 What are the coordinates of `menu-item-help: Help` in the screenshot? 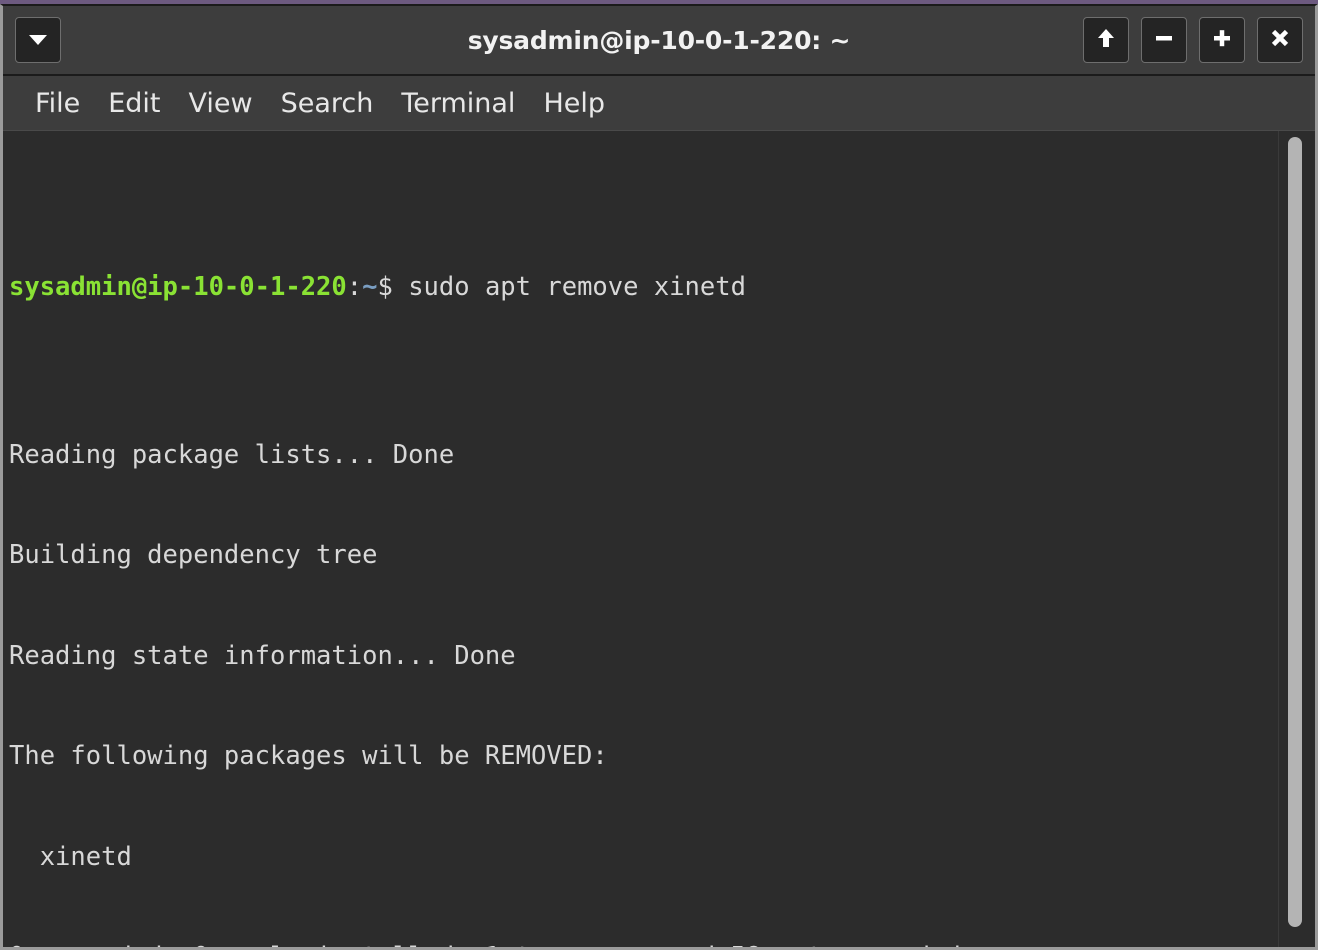 It's located at (574, 103).